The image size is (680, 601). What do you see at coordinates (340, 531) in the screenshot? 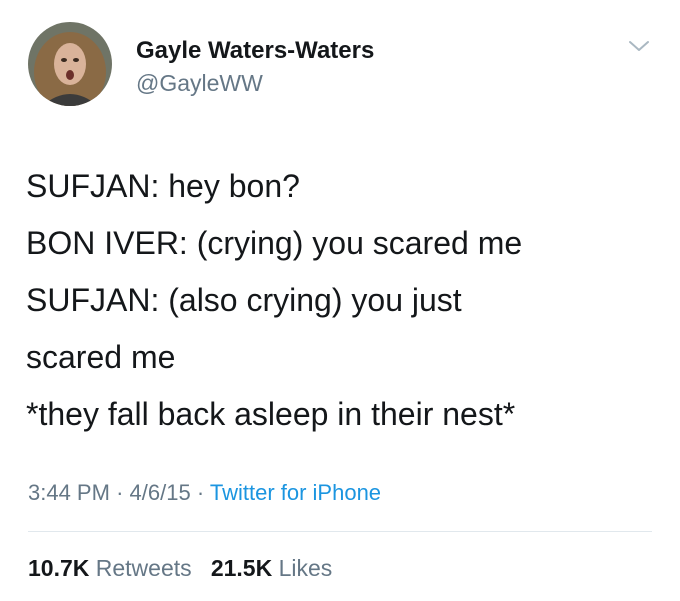
I see `divider` at bounding box center [340, 531].